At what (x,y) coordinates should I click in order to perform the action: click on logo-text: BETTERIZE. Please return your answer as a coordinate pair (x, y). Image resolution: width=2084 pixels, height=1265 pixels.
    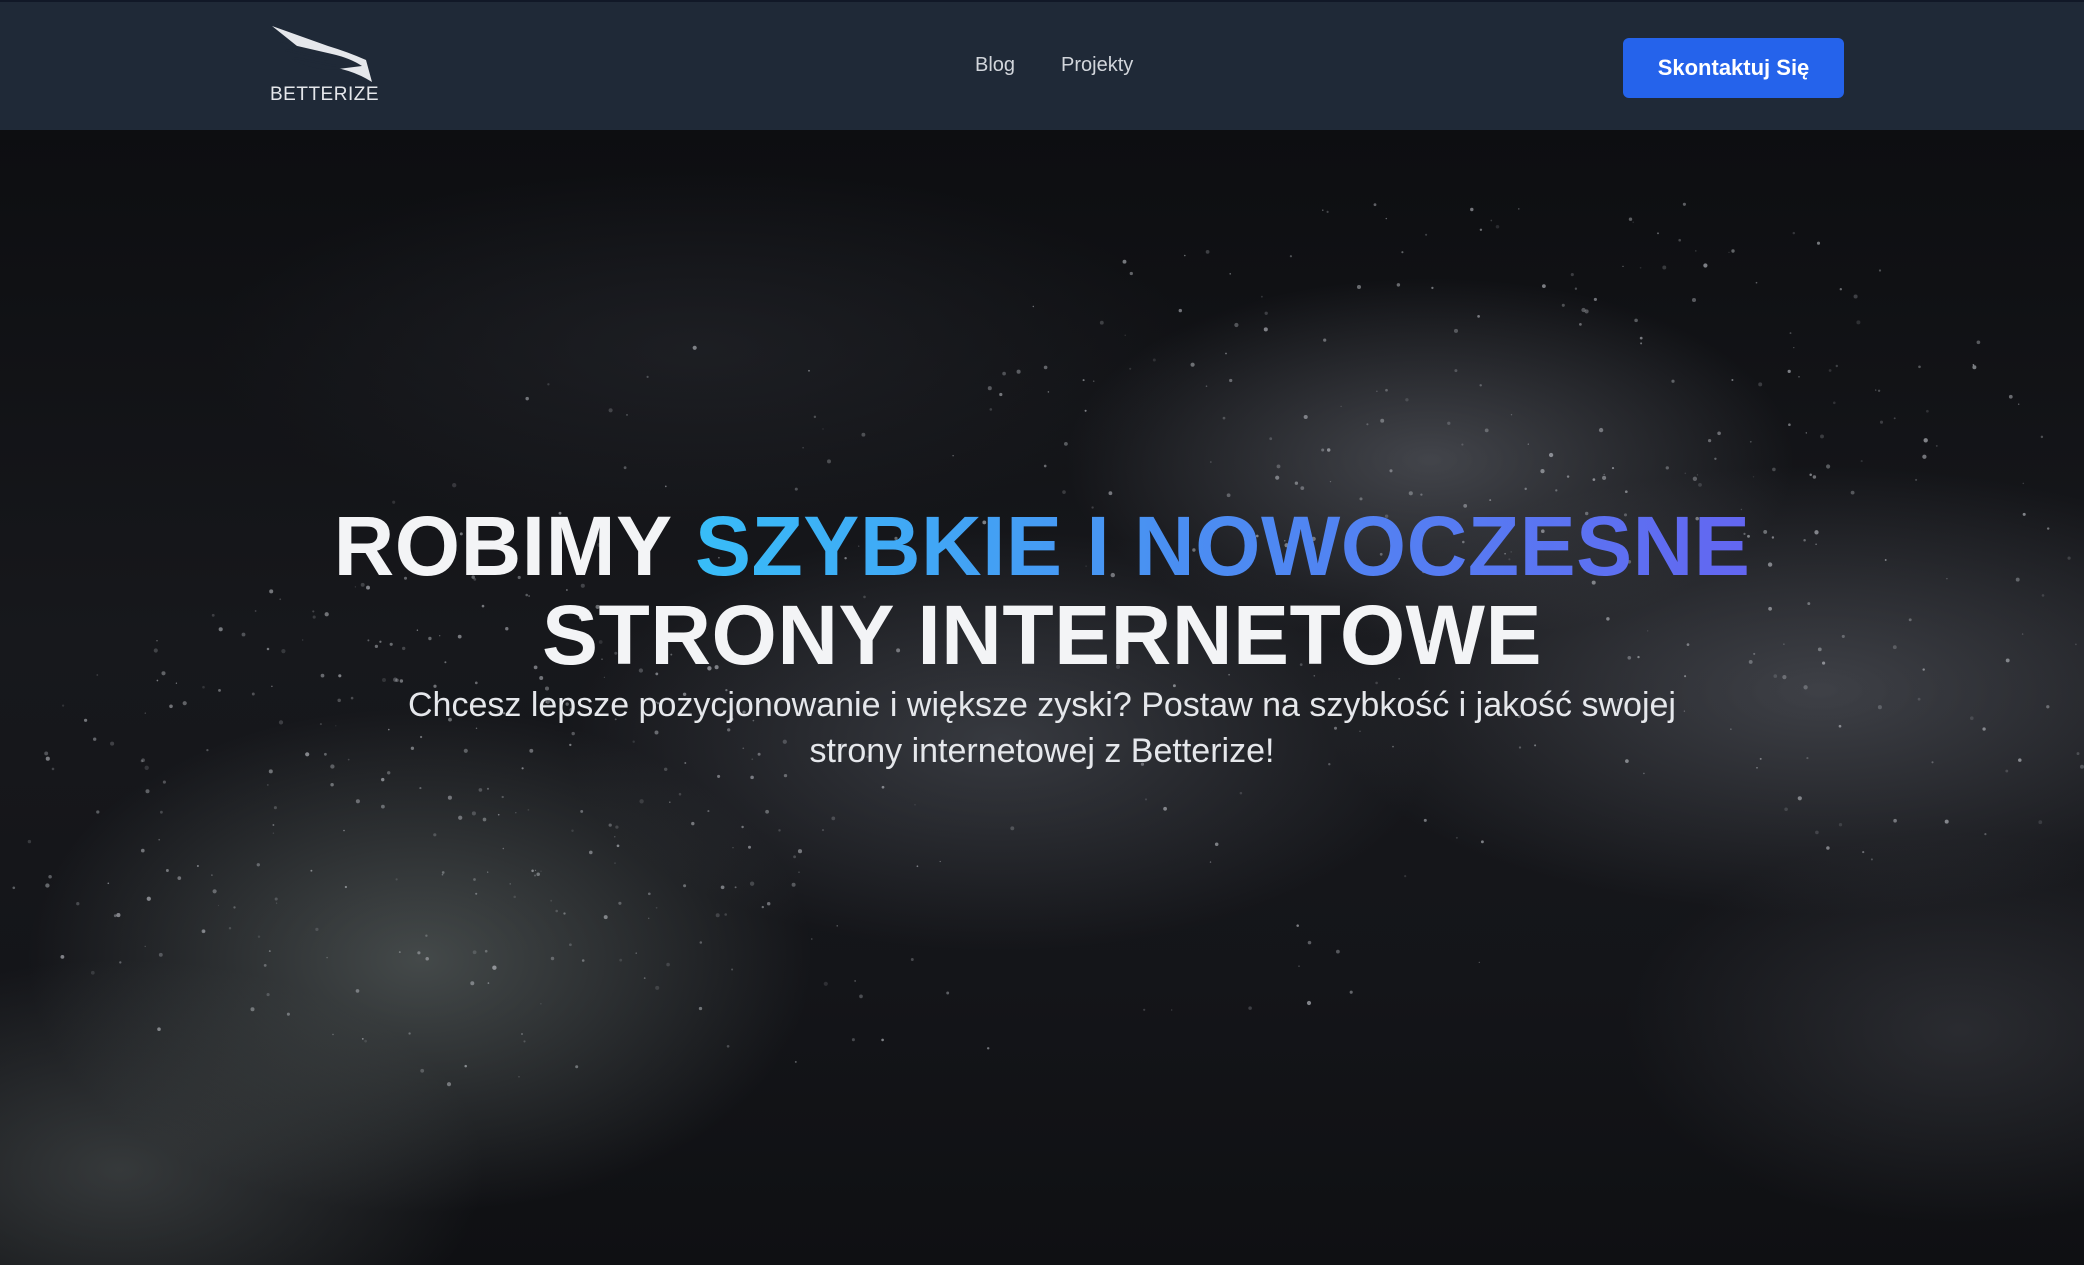
    Looking at the image, I should click on (325, 94).